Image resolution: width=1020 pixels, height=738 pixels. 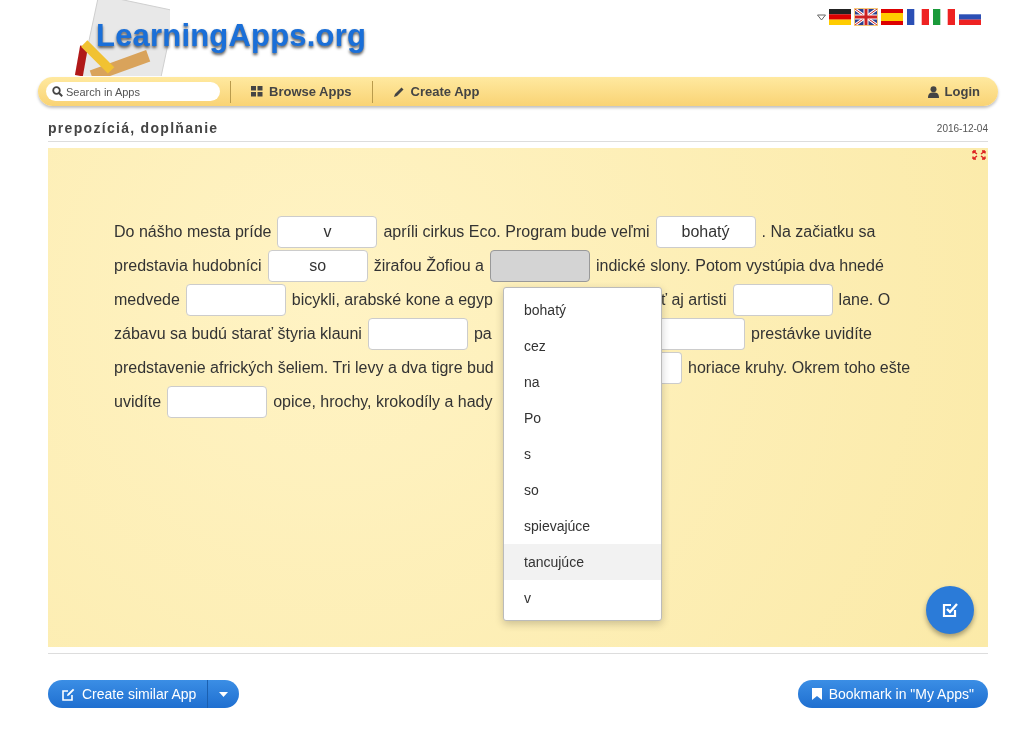 What do you see at coordinates (398, 91) in the screenshot?
I see `pencil-icon` at bounding box center [398, 91].